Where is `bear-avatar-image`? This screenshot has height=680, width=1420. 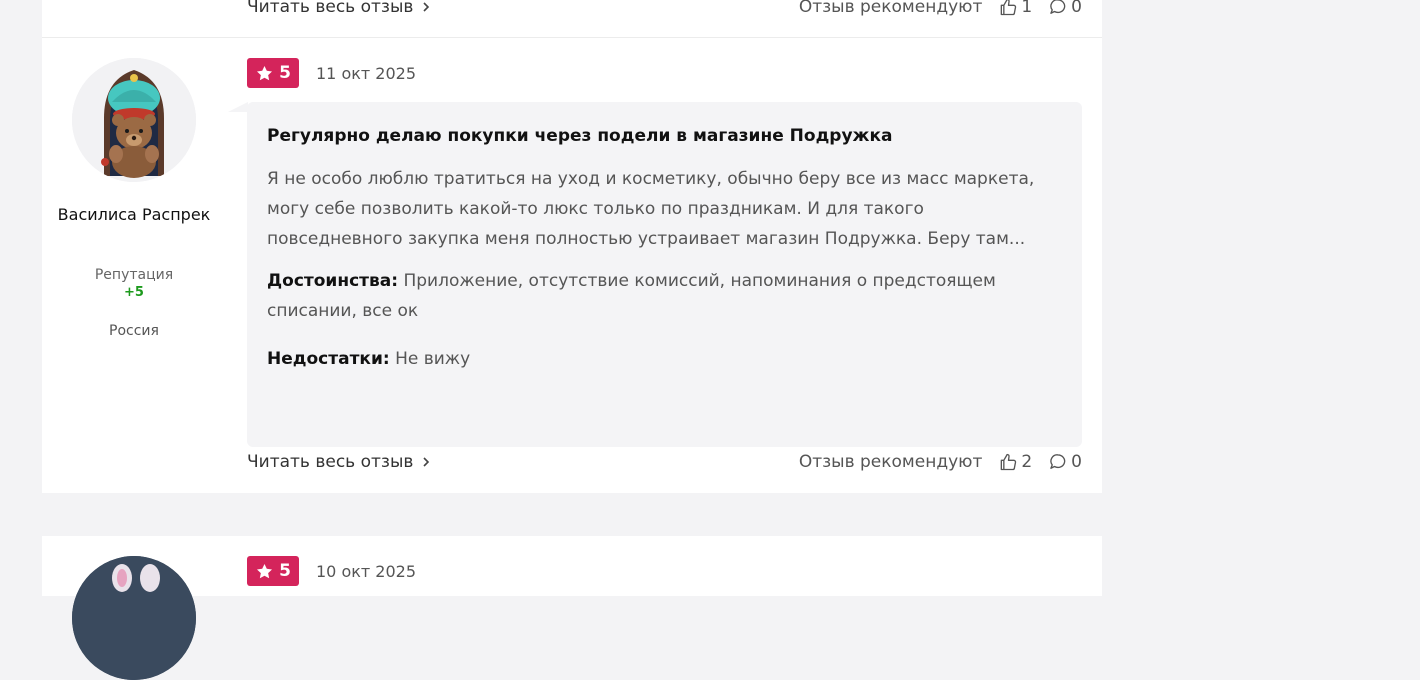 bear-avatar-image is located at coordinates (134, 120).